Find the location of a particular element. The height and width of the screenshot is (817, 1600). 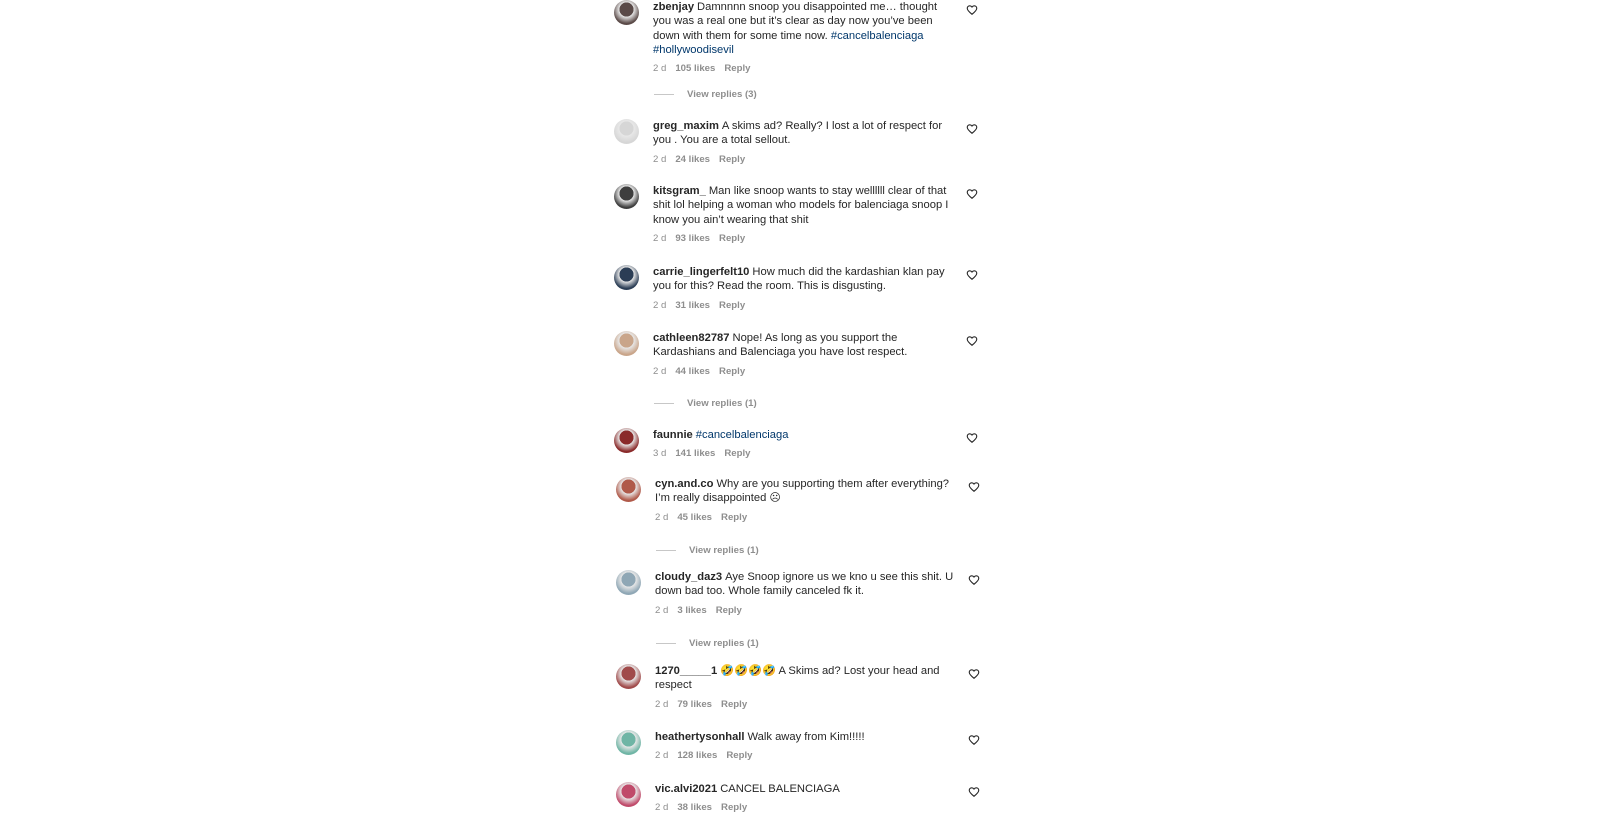

username-link: cyn.and.co is located at coordinates (684, 484).